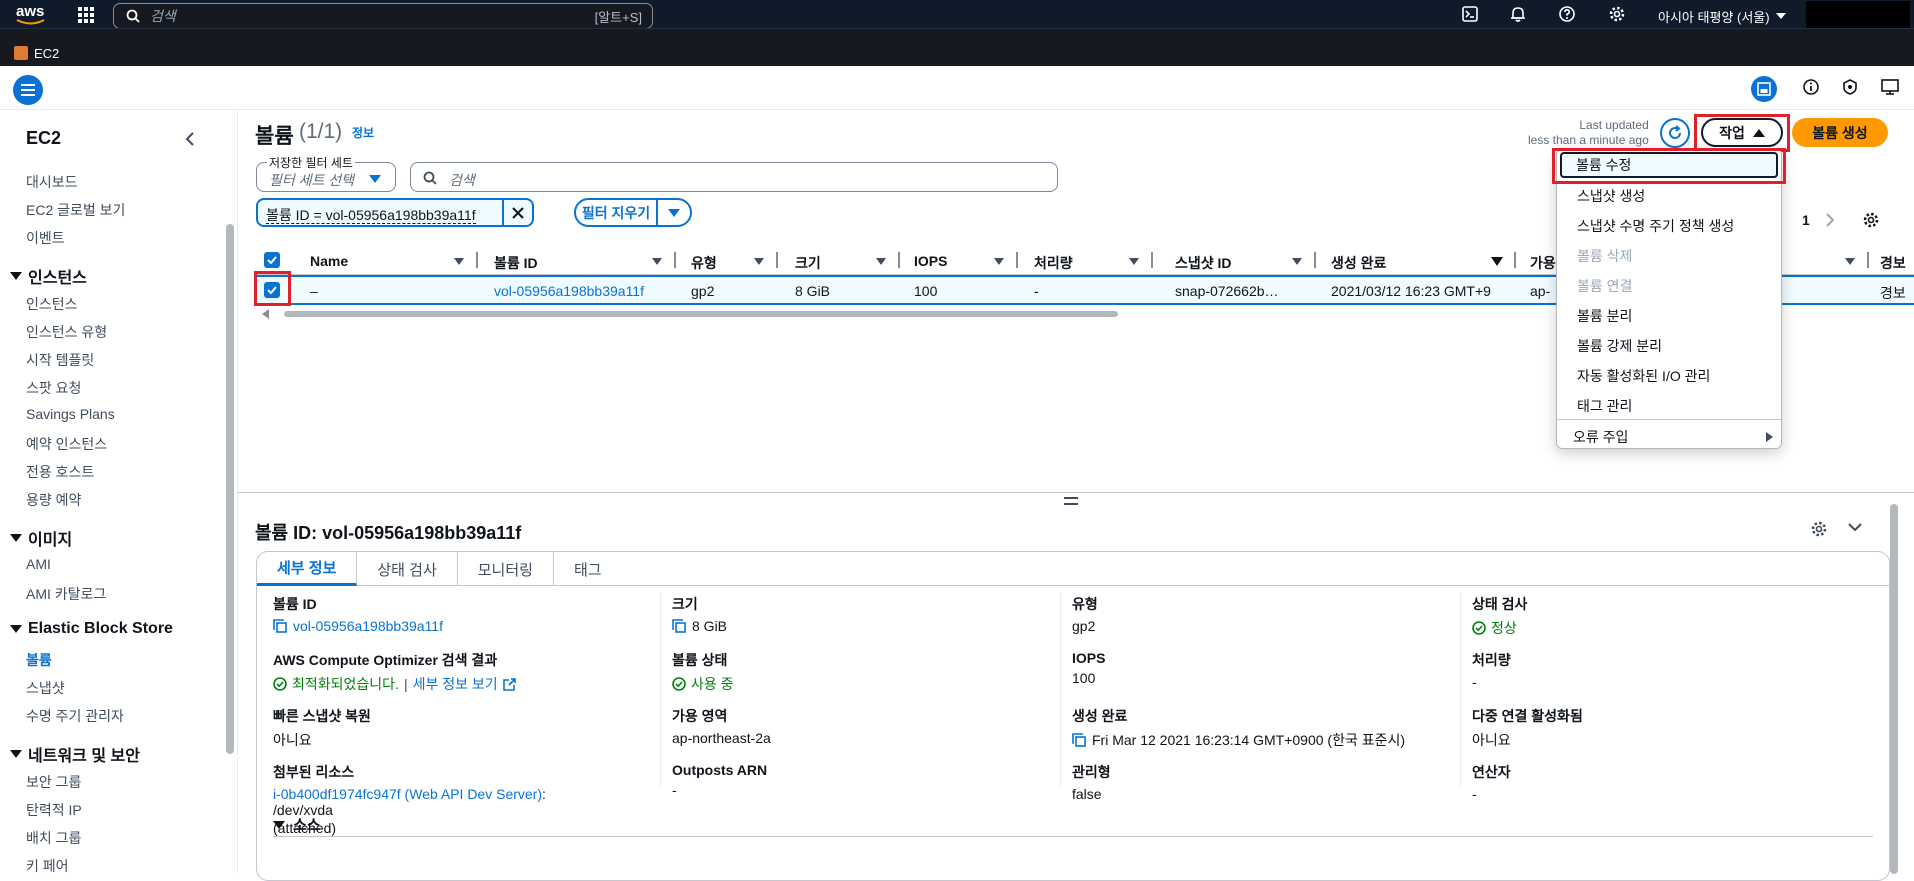 This screenshot has height=881, width=1914. Describe the element at coordinates (47, 864) in the screenshot. I see `sidebar-item-key-pairs: 키 페어` at that location.